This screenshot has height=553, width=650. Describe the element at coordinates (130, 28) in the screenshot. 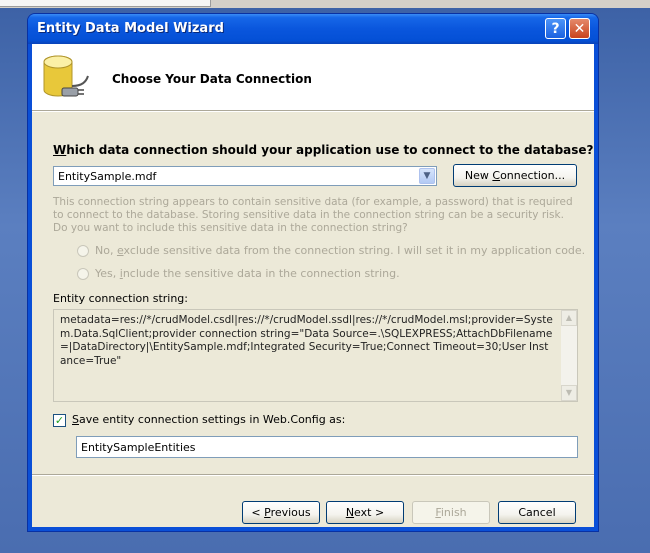

I see `window-title: Entity Data Model Wizard` at that location.